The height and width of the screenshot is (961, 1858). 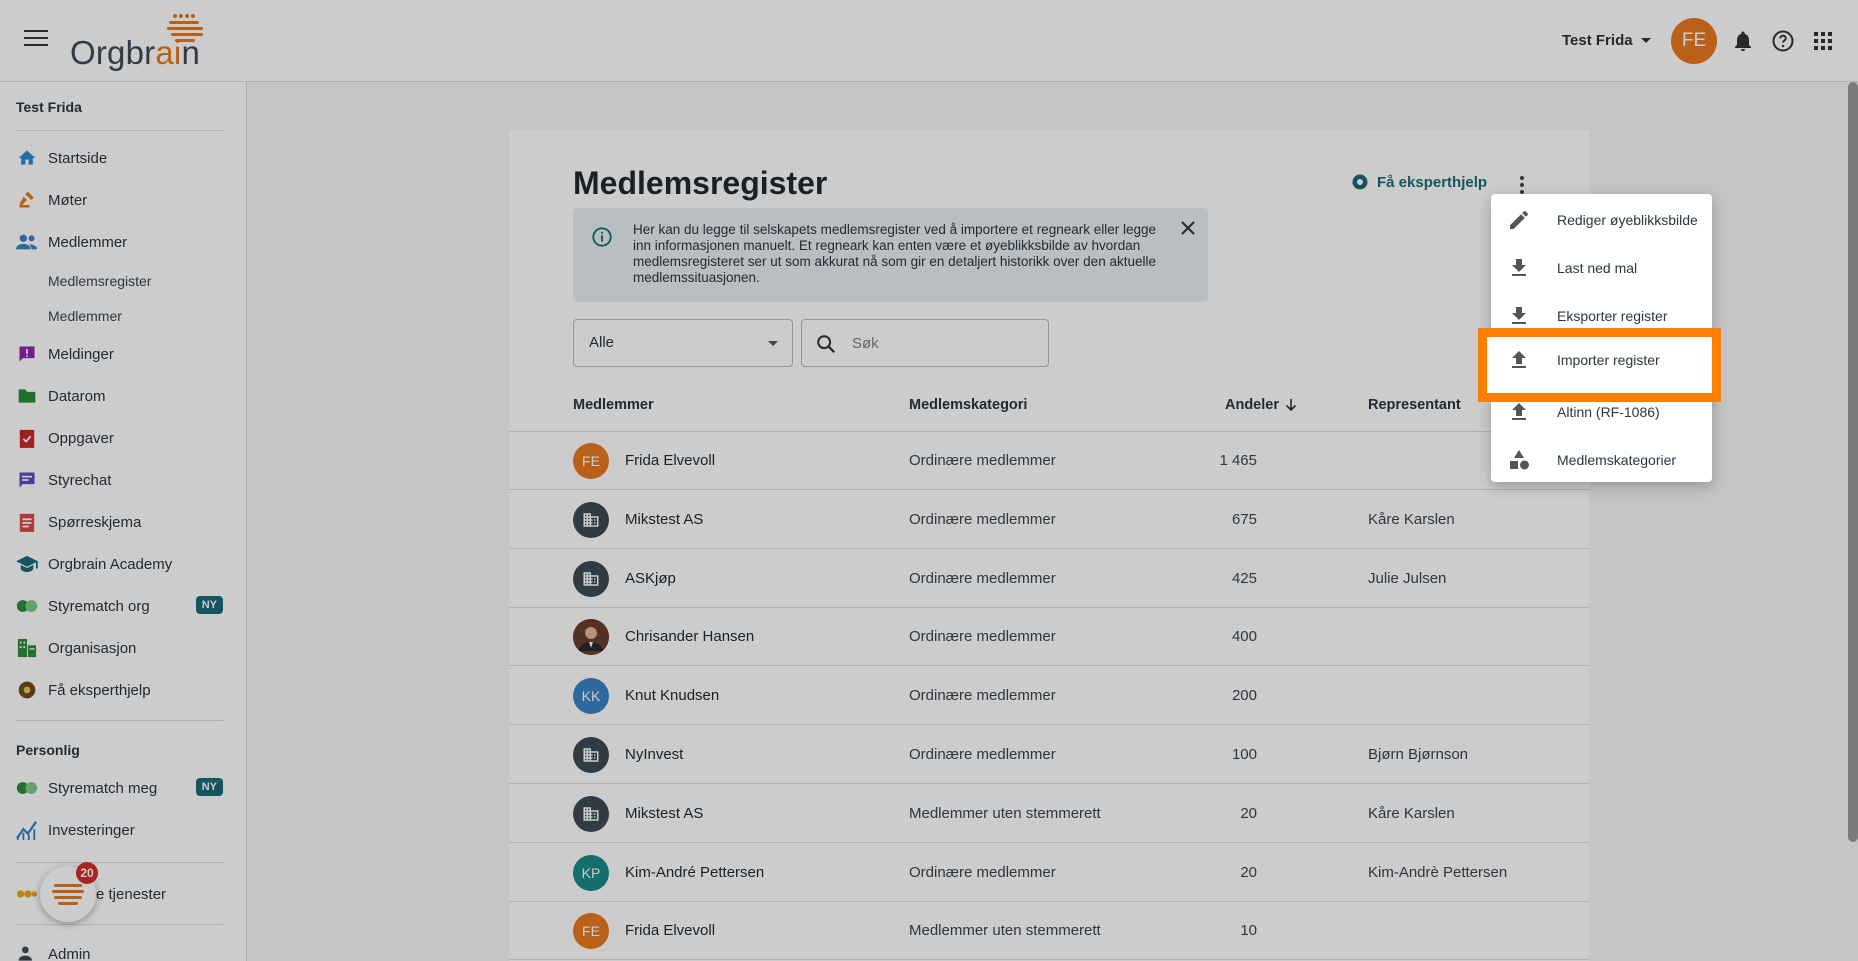 I want to click on menu-item-label: Rediger øyeblikksbilde, so click(x=1627, y=220).